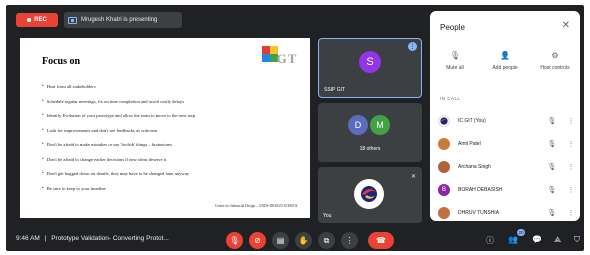 The width and height of the screenshot is (590, 255). I want to click on slide-bullet: • Be sure to keep to your timeline, so click(74, 188).